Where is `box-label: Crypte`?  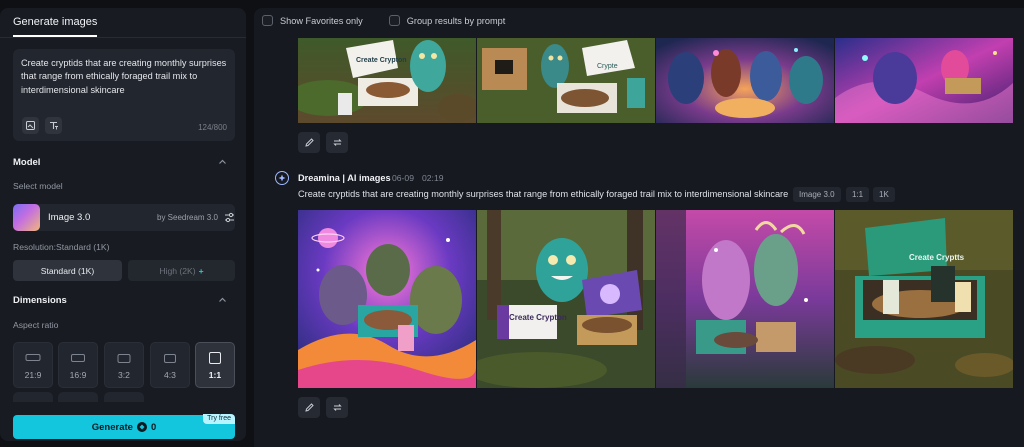 box-label: Crypte is located at coordinates (607, 66).